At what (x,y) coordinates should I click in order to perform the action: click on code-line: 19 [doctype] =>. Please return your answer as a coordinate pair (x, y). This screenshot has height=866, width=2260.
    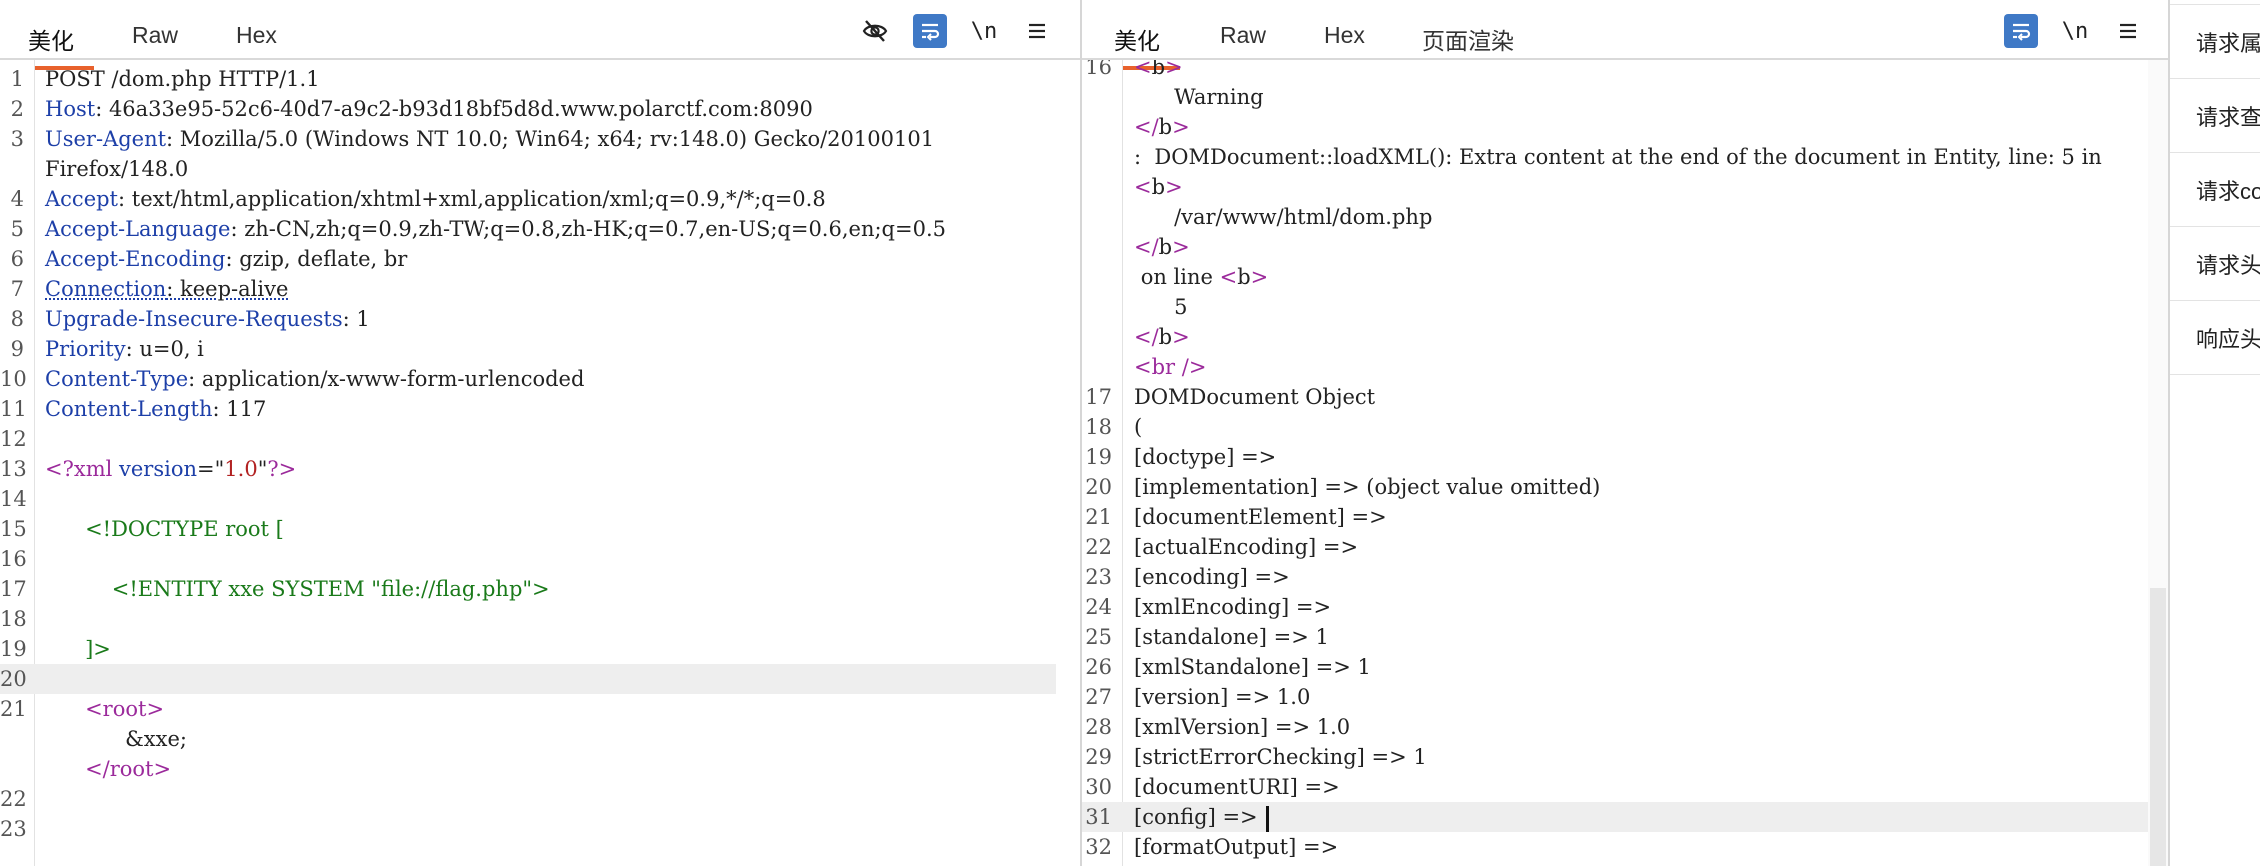
    Looking at the image, I should click on (1625, 457).